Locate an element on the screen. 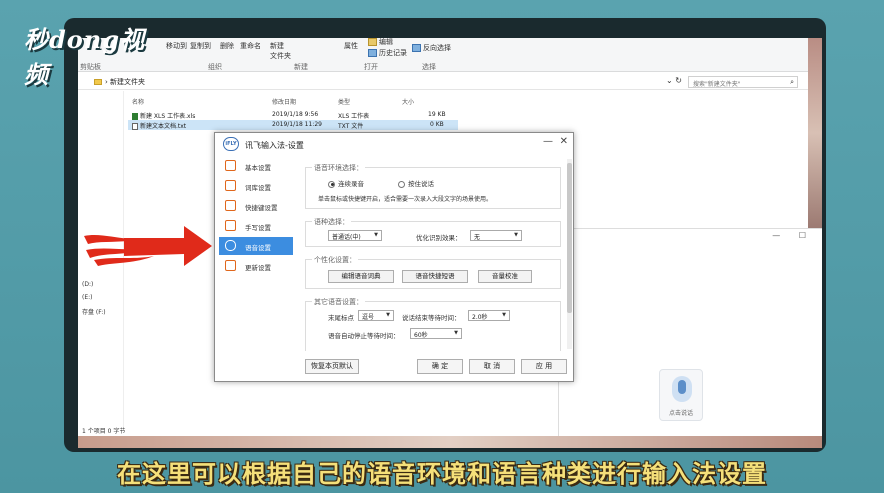  mic-button: 点击说话 is located at coordinates (681, 395).